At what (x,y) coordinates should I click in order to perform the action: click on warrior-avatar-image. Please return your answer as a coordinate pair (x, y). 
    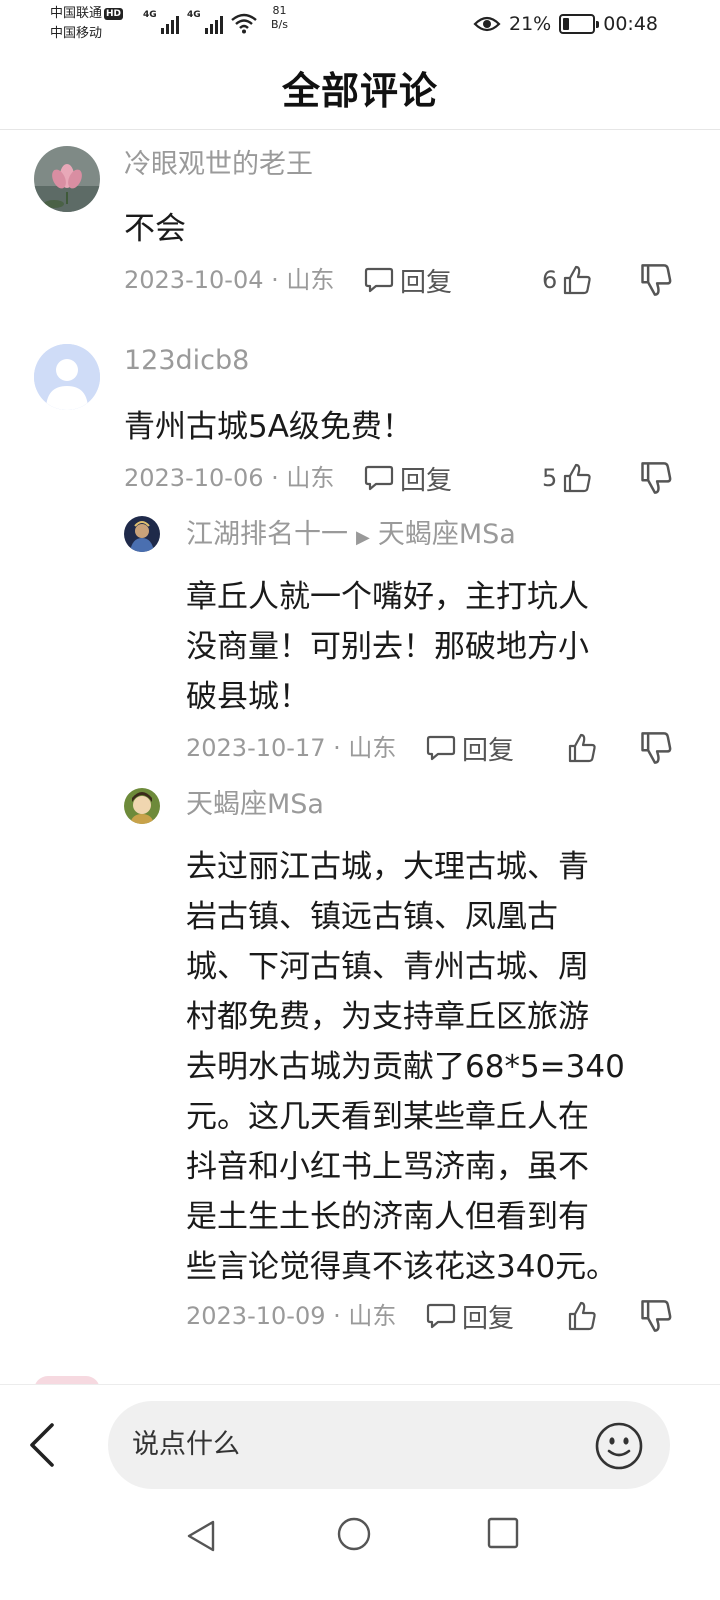
    Looking at the image, I should click on (142, 534).